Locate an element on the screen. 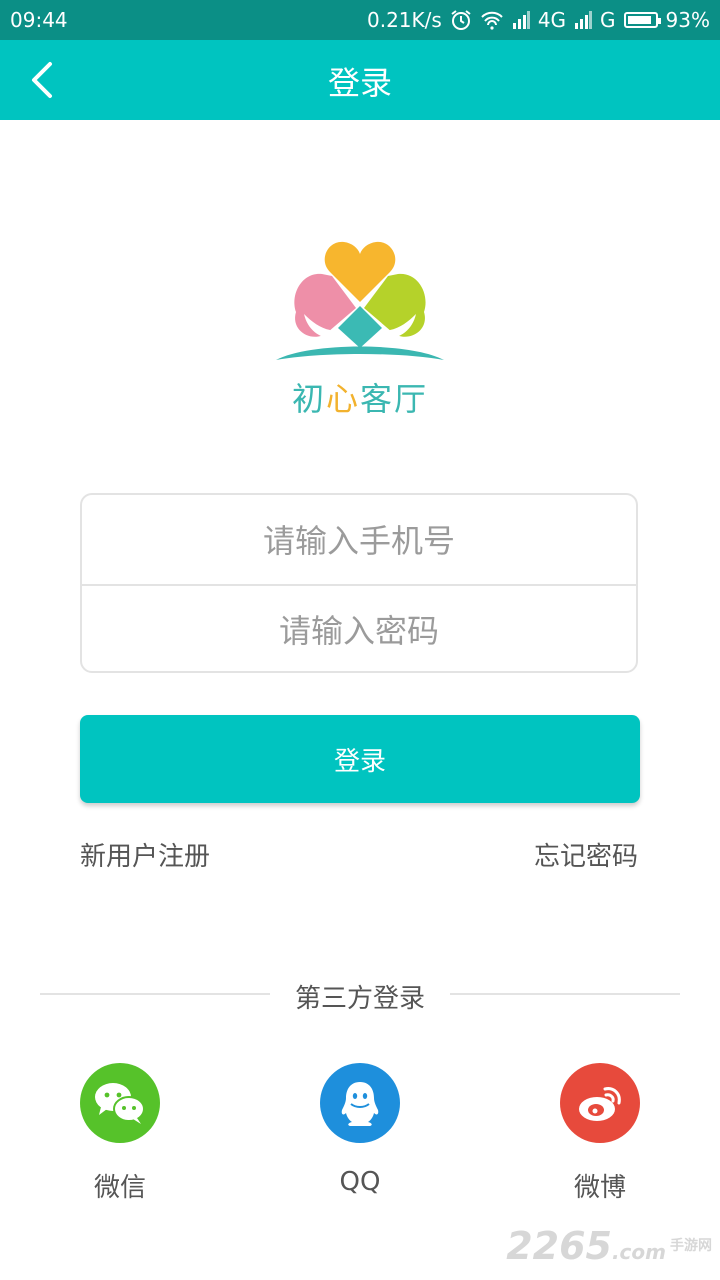  network-type-1: 4G is located at coordinates (552, 20).